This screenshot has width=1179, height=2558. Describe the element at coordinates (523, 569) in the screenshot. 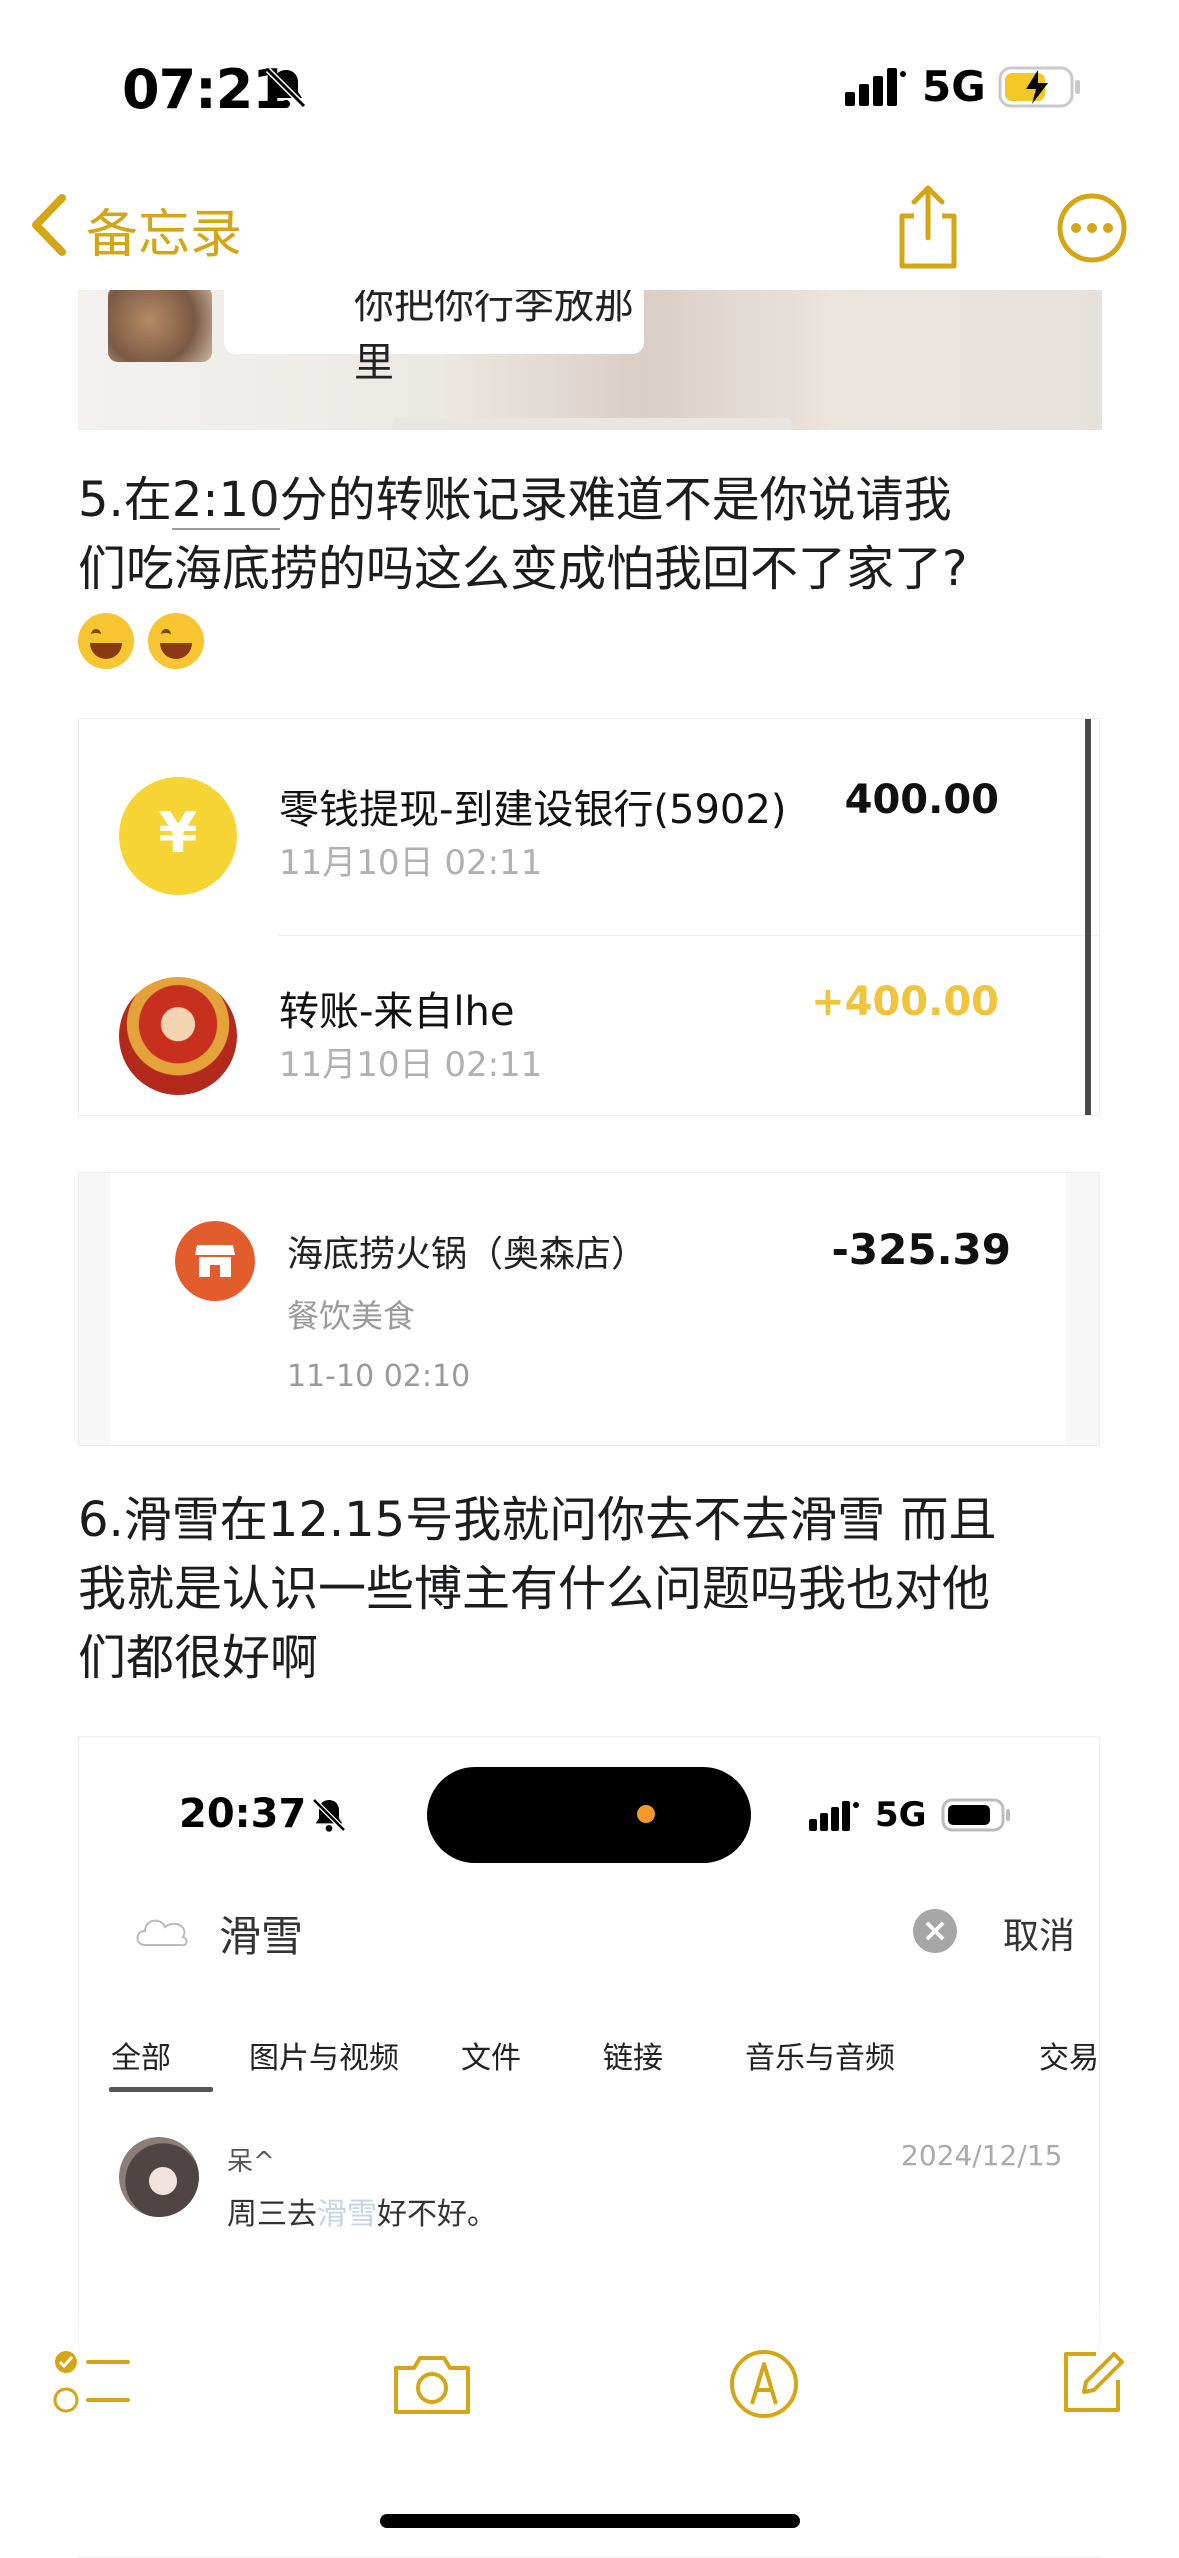

I see `note-line: 们吃海底捞的吗这么变成怕我回不了家了?` at that location.